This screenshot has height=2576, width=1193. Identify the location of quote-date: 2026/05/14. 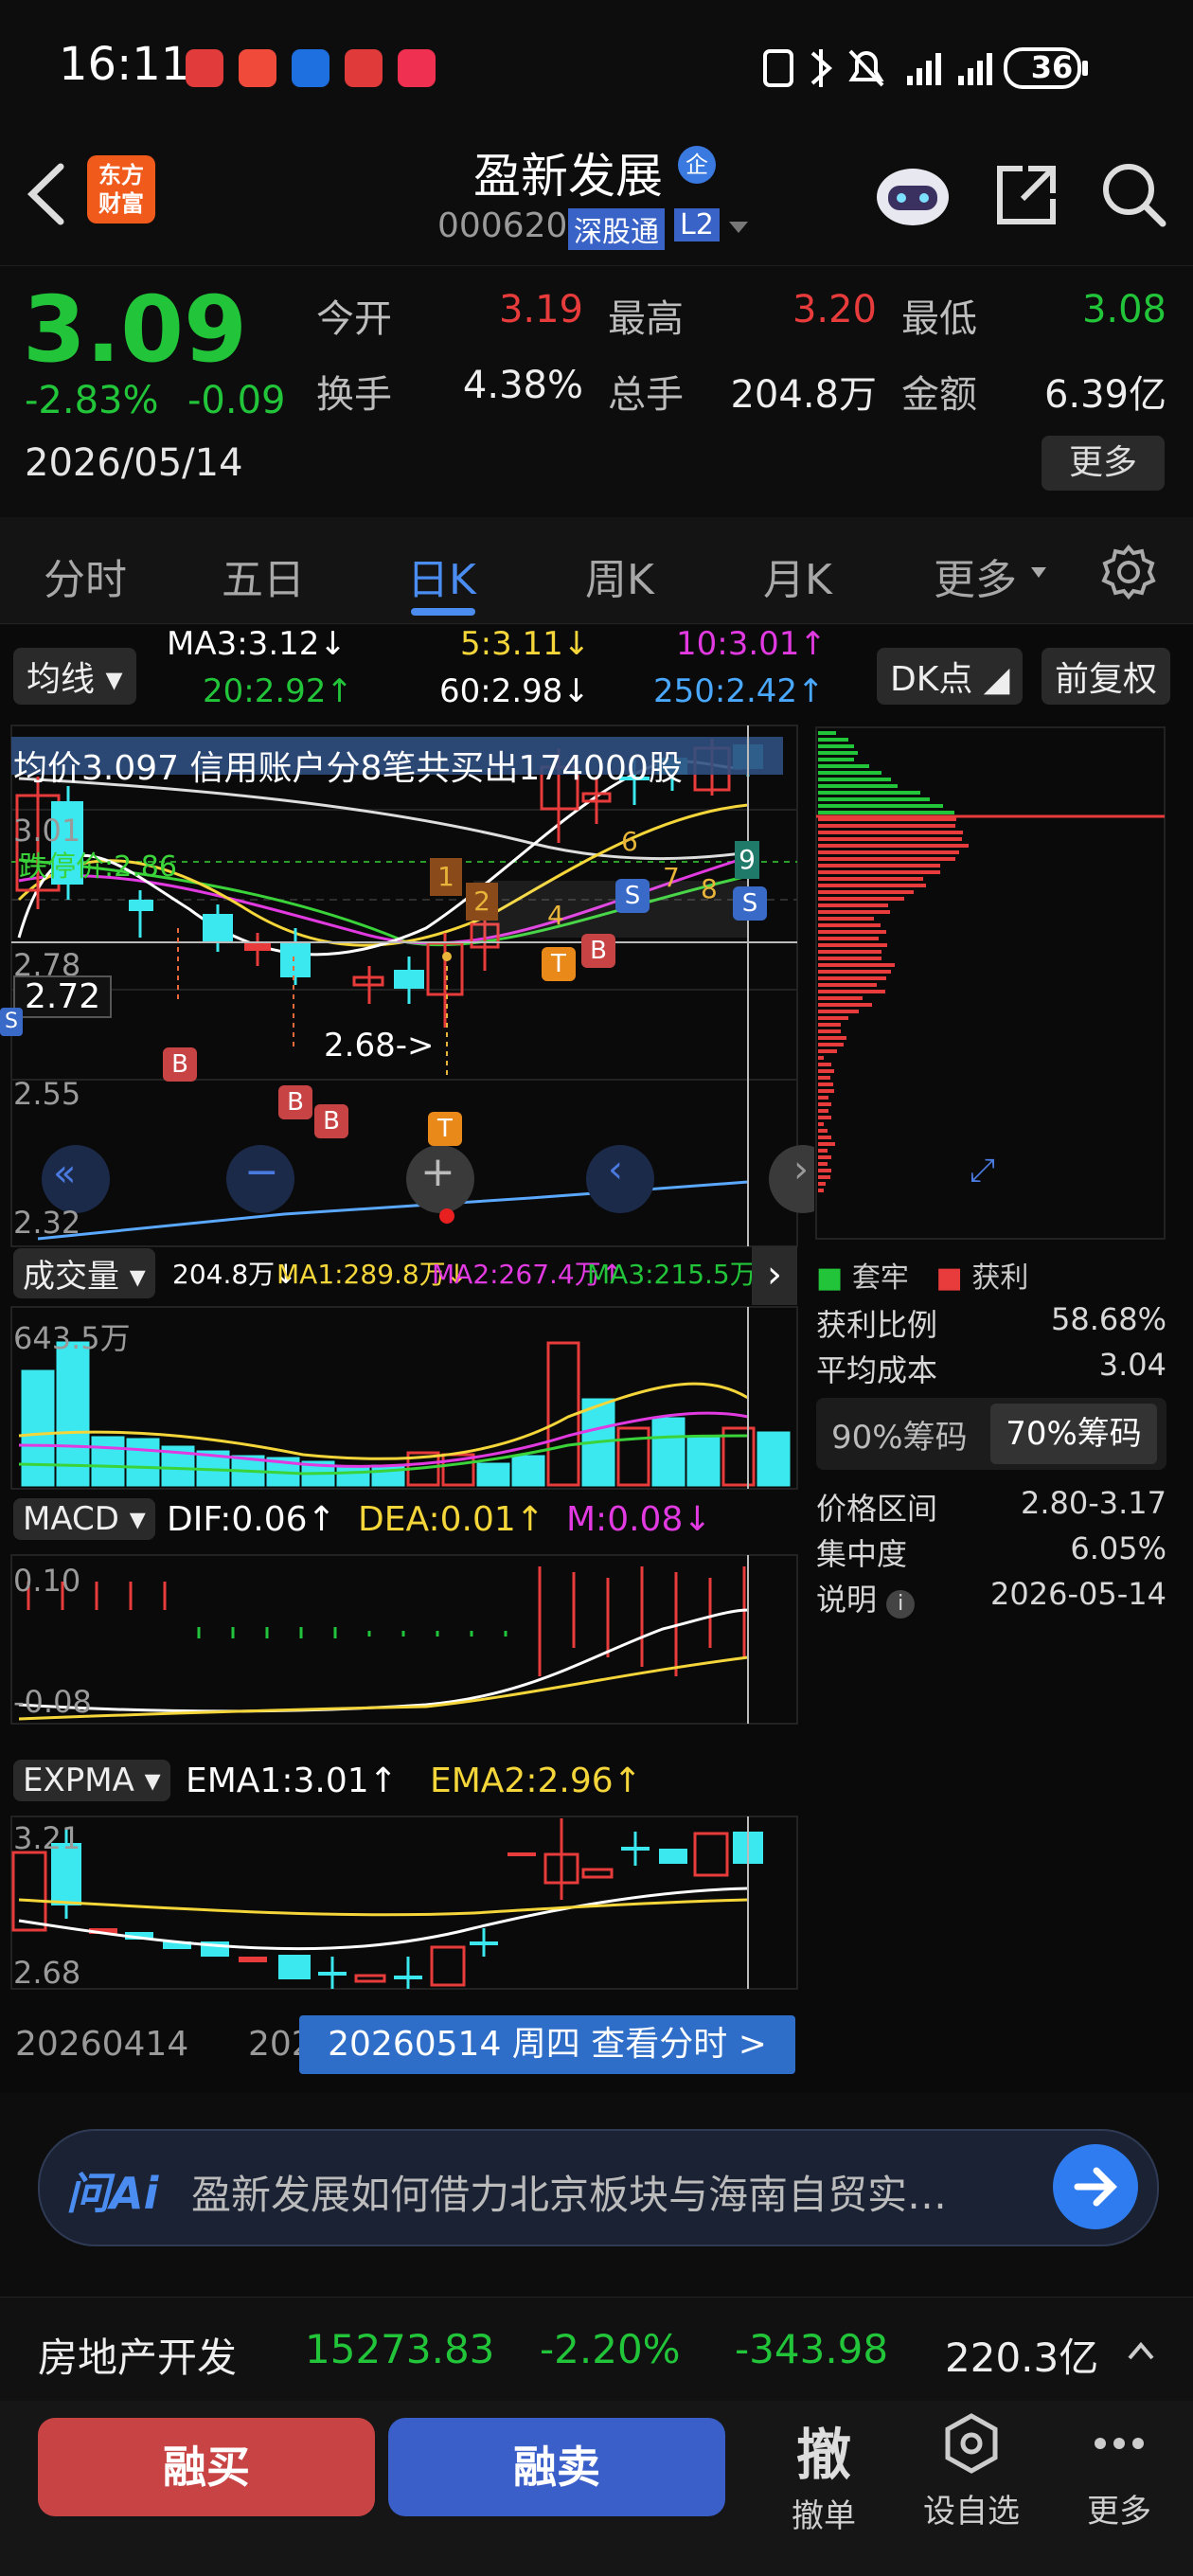
(134, 463).